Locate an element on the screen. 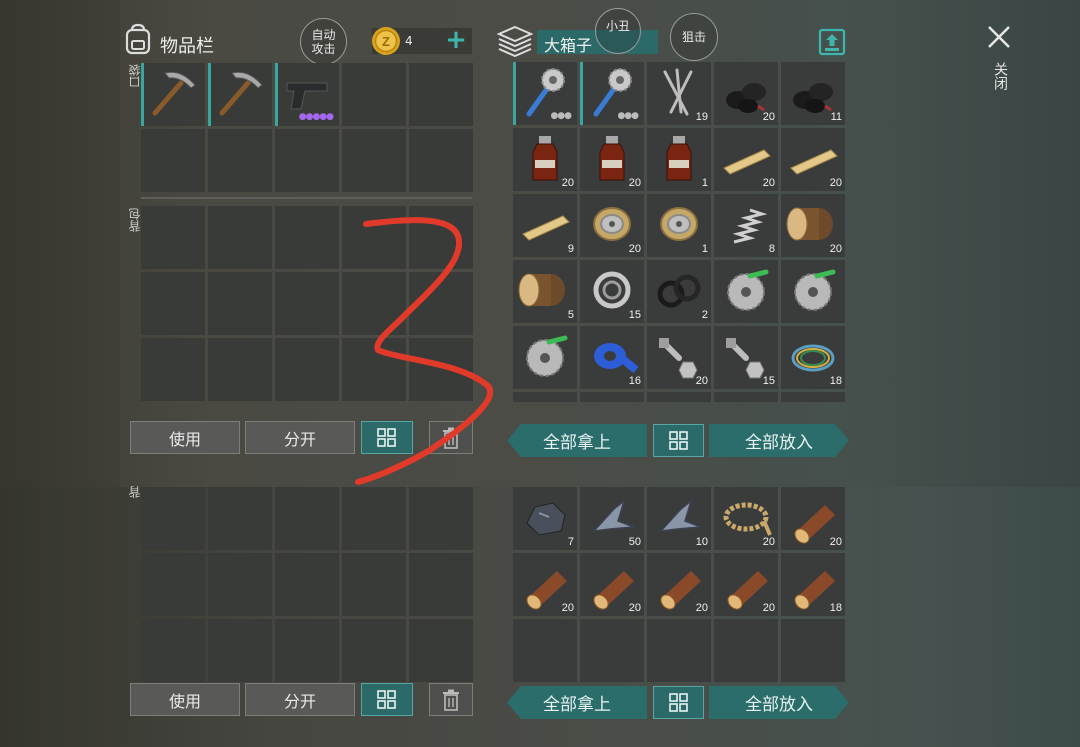  clown-button: 小丑 is located at coordinates (618, 31).